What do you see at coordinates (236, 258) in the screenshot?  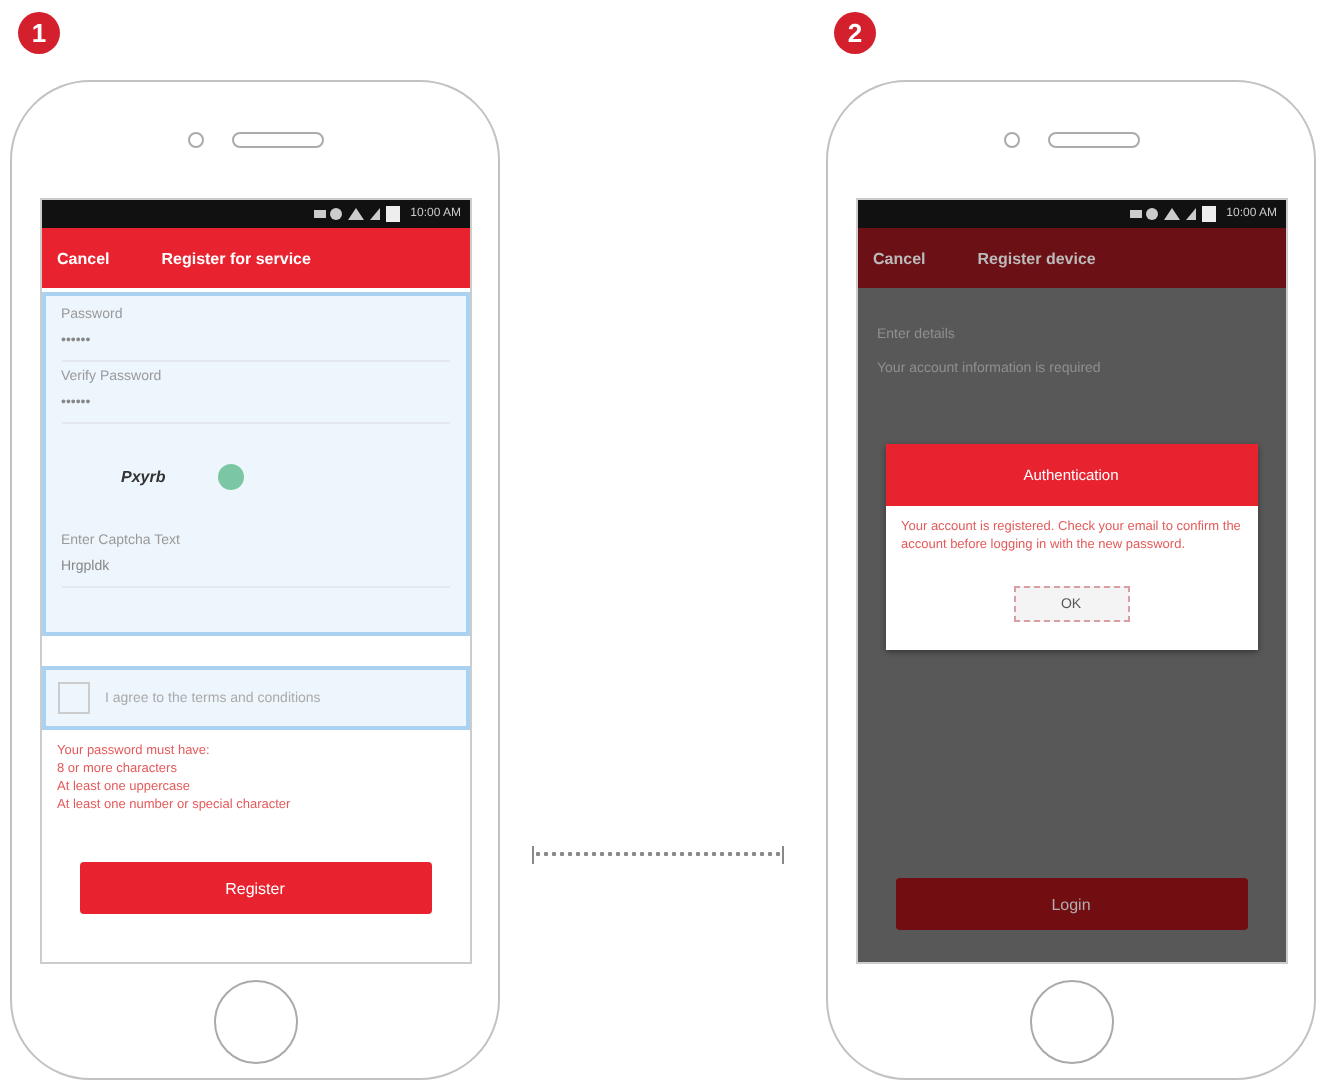 I see `screen-title: Register for service` at bounding box center [236, 258].